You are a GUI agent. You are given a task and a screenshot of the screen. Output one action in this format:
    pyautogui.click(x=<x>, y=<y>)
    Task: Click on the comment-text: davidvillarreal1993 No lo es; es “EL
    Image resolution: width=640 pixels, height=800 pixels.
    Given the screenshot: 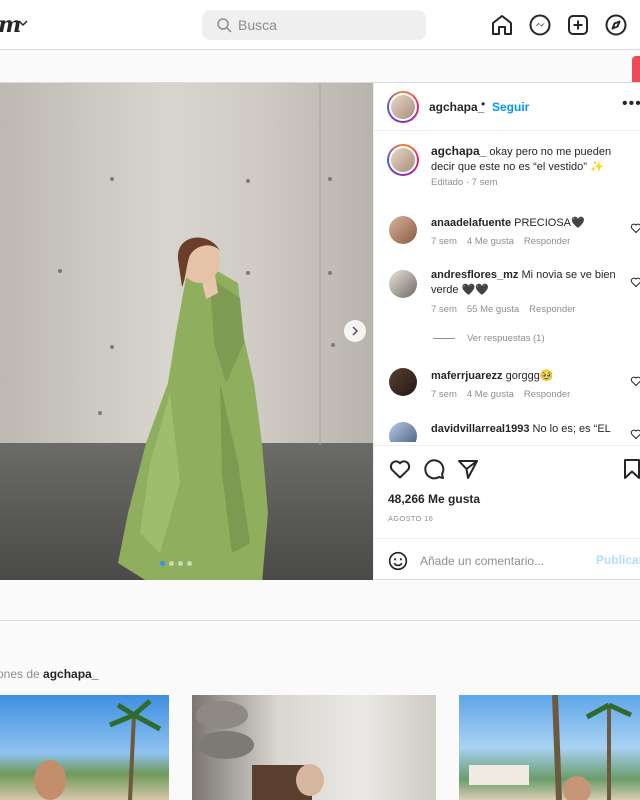 What is the action you would take?
    pyautogui.click(x=526, y=429)
    